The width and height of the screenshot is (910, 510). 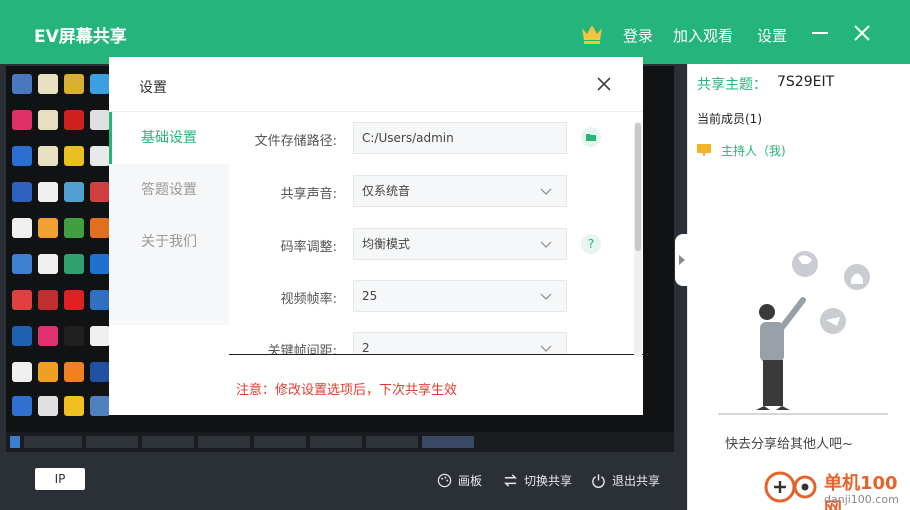 What do you see at coordinates (460, 244) in the screenshot?
I see `bitrate-select: 均衡模式` at bounding box center [460, 244].